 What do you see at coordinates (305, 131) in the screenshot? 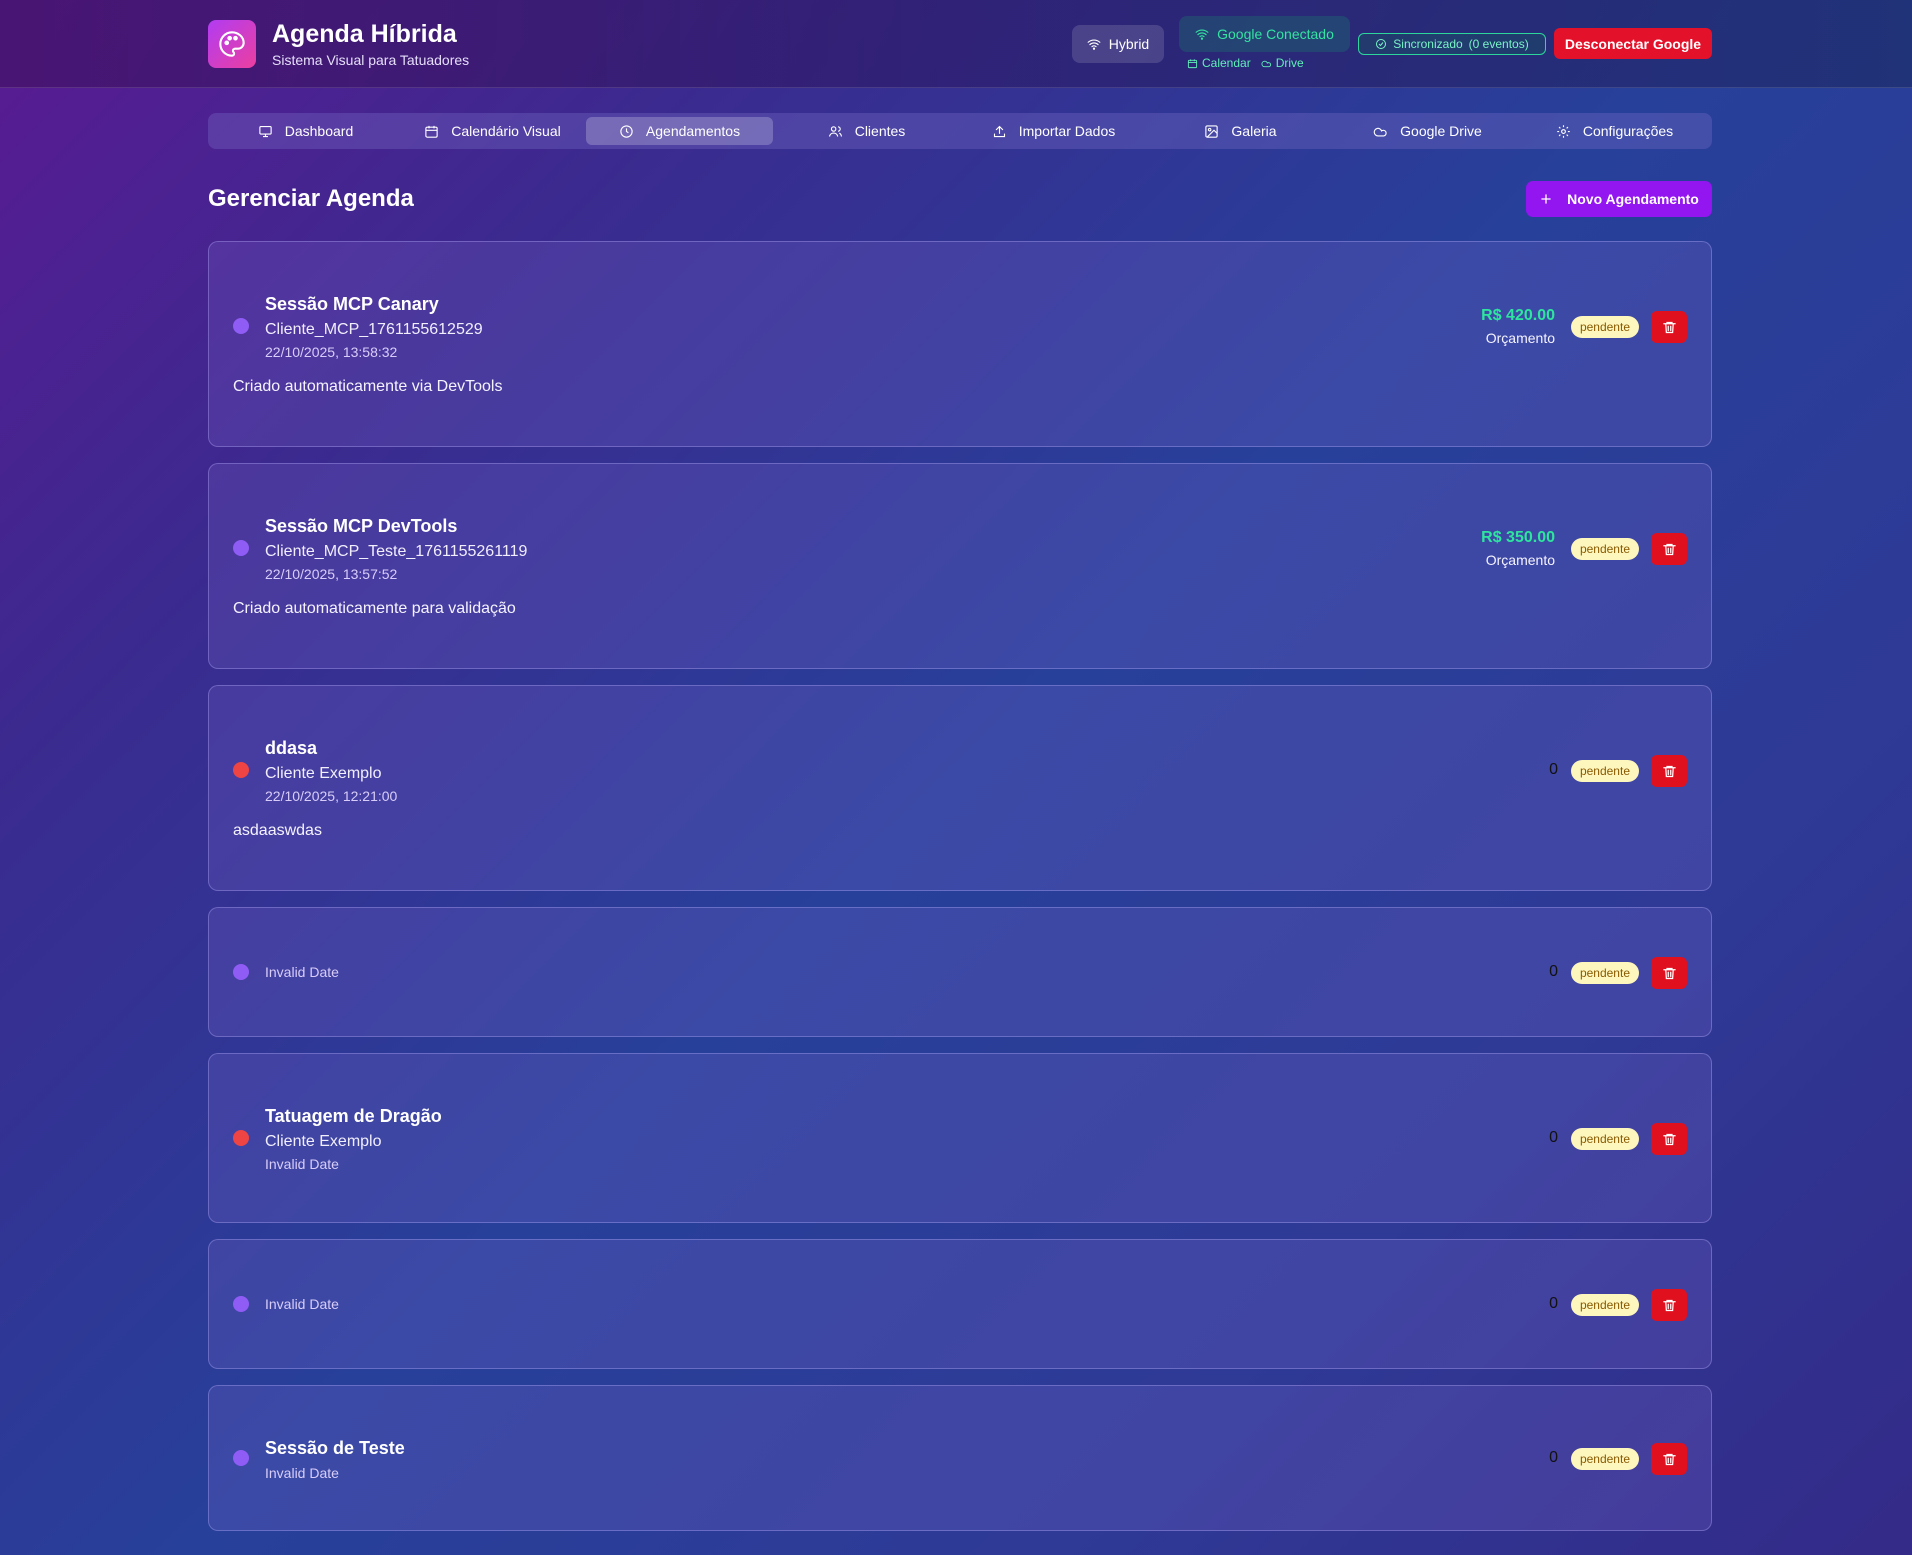
I see `tab-dashboard: Dashboard` at bounding box center [305, 131].